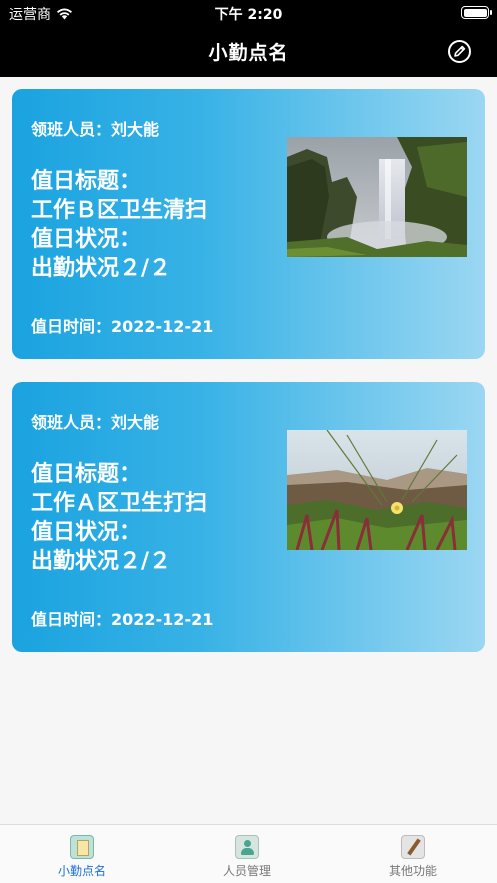  I want to click on waterfall-photo, so click(377, 197).